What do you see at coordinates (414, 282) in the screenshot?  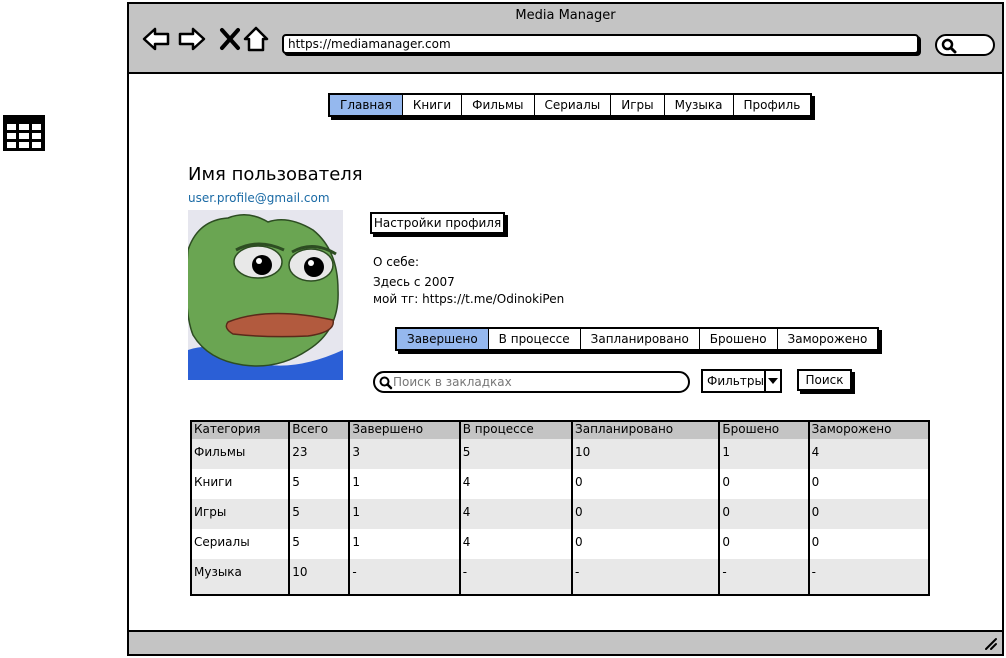 I see `about-line-since: Здесь с 2007` at bounding box center [414, 282].